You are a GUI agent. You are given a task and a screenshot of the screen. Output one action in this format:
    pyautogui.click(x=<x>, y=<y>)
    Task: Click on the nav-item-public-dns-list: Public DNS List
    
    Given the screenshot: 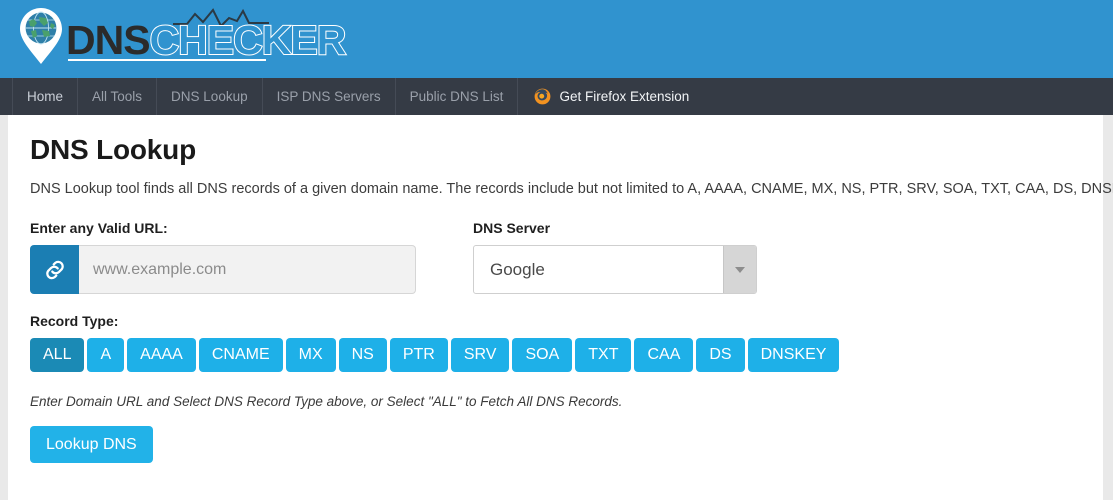 What is the action you would take?
    pyautogui.click(x=457, y=96)
    